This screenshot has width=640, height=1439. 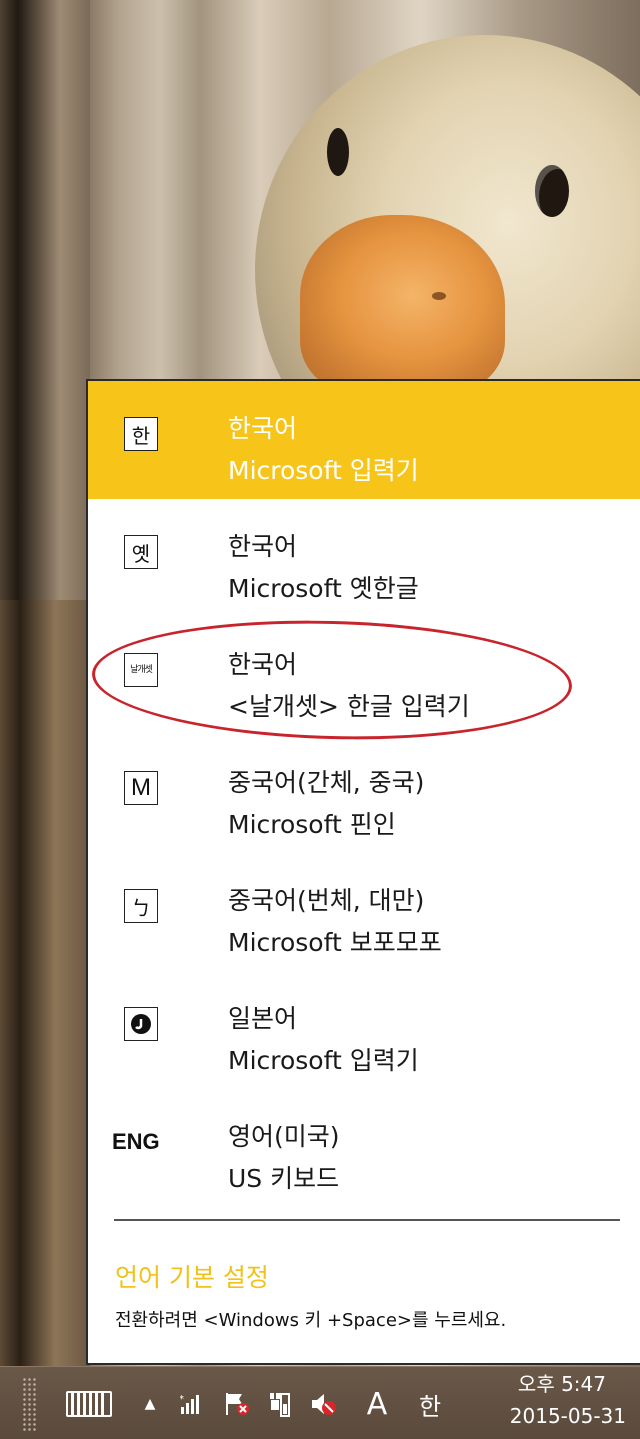 I want to click on flyout-divider, so click(x=367, y=1220).